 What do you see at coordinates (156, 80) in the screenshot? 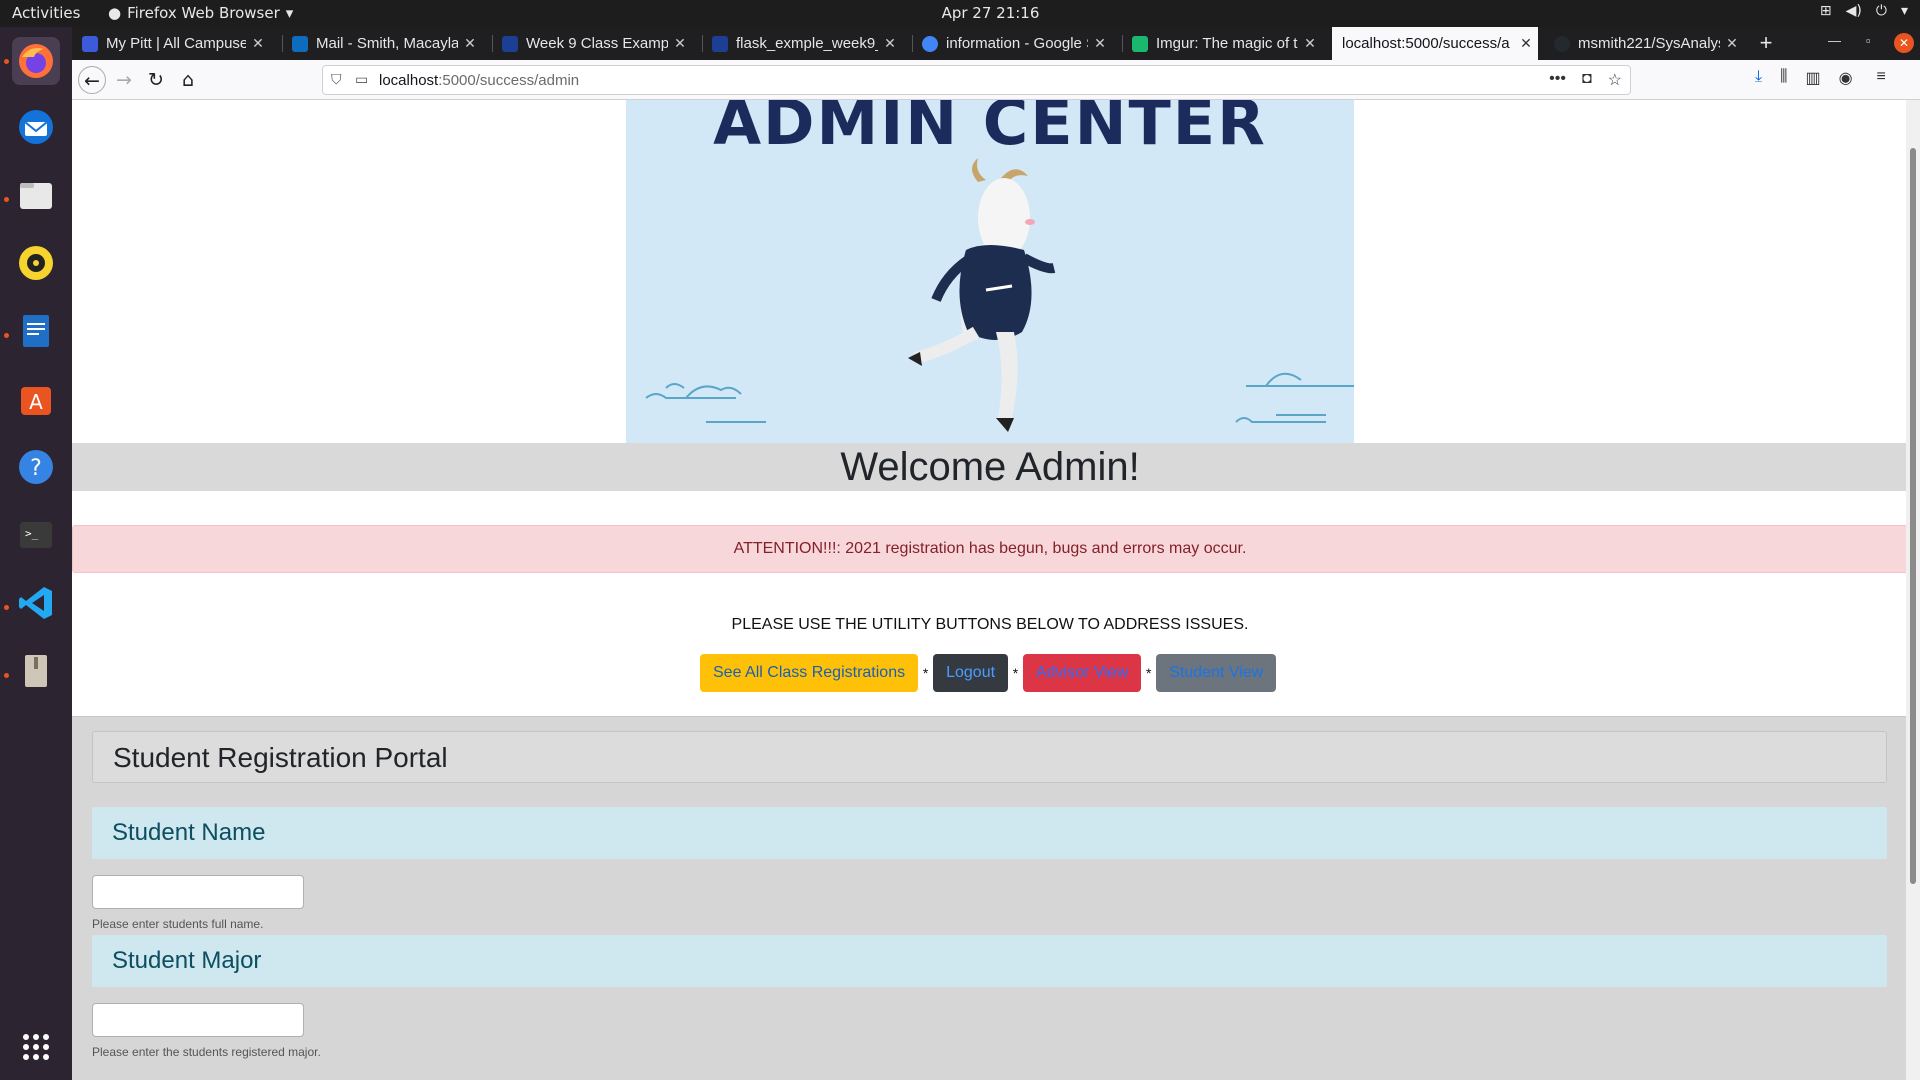
I see `reload-button: ↻` at bounding box center [156, 80].